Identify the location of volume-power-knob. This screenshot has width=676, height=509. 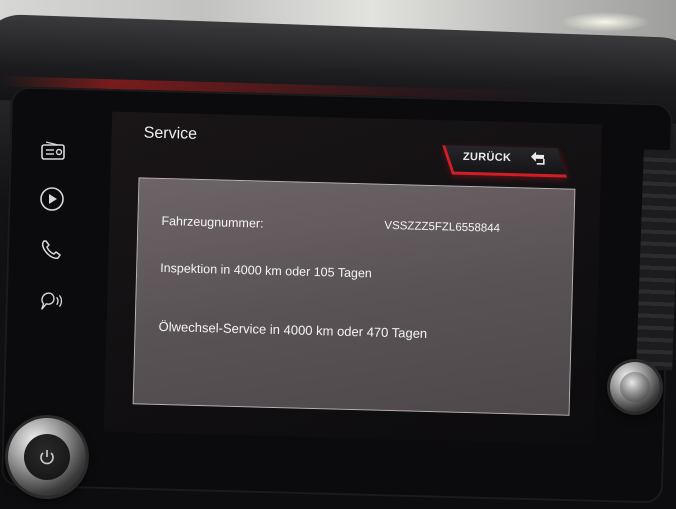
(47, 457).